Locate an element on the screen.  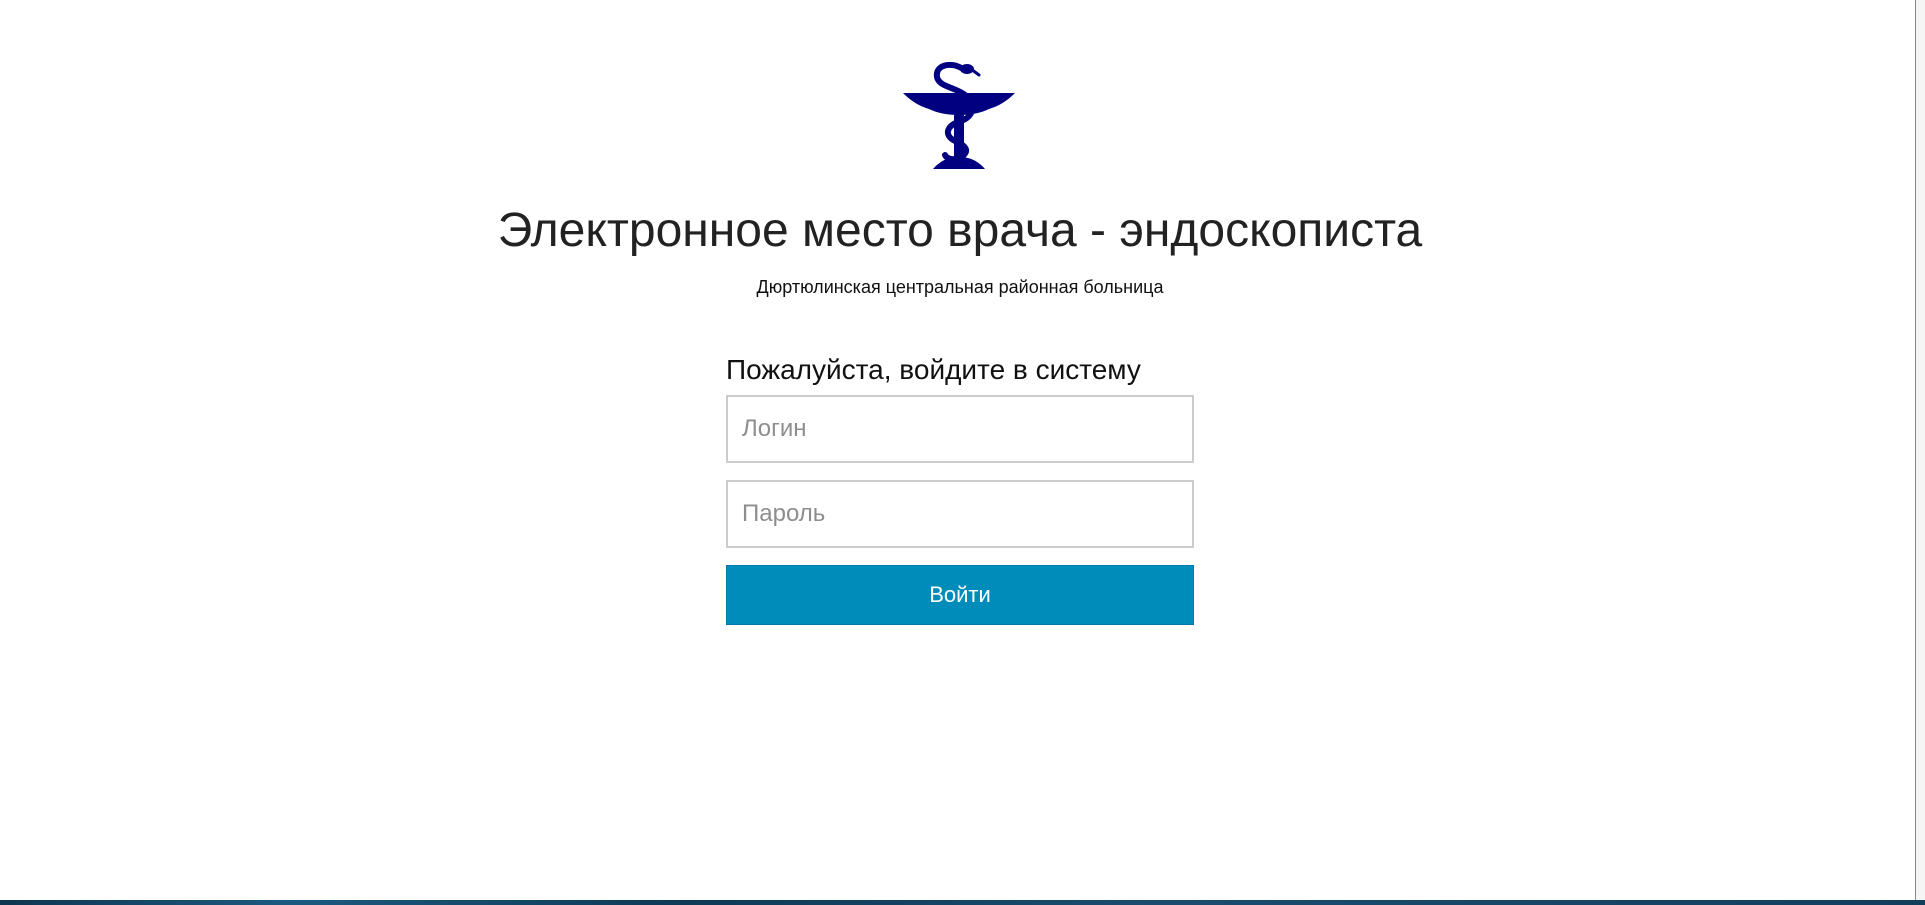
taskbar-strip is located at coordinates (962, 902).